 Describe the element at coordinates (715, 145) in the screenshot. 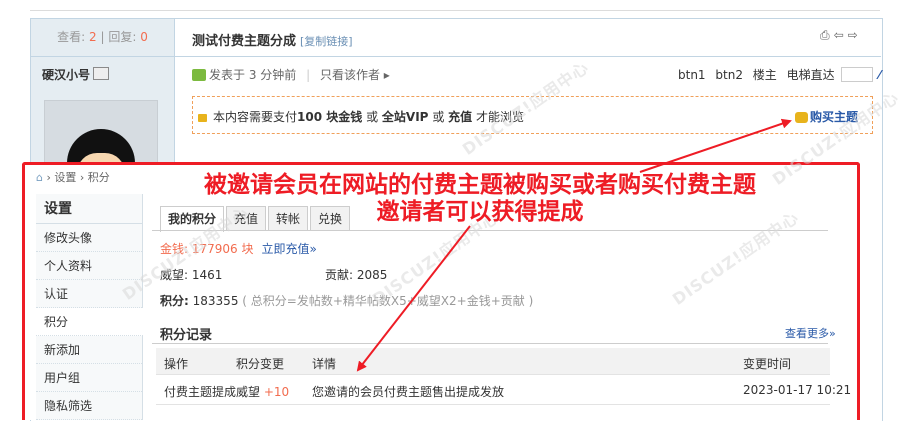

I see `arrow-to-buy` at that location.